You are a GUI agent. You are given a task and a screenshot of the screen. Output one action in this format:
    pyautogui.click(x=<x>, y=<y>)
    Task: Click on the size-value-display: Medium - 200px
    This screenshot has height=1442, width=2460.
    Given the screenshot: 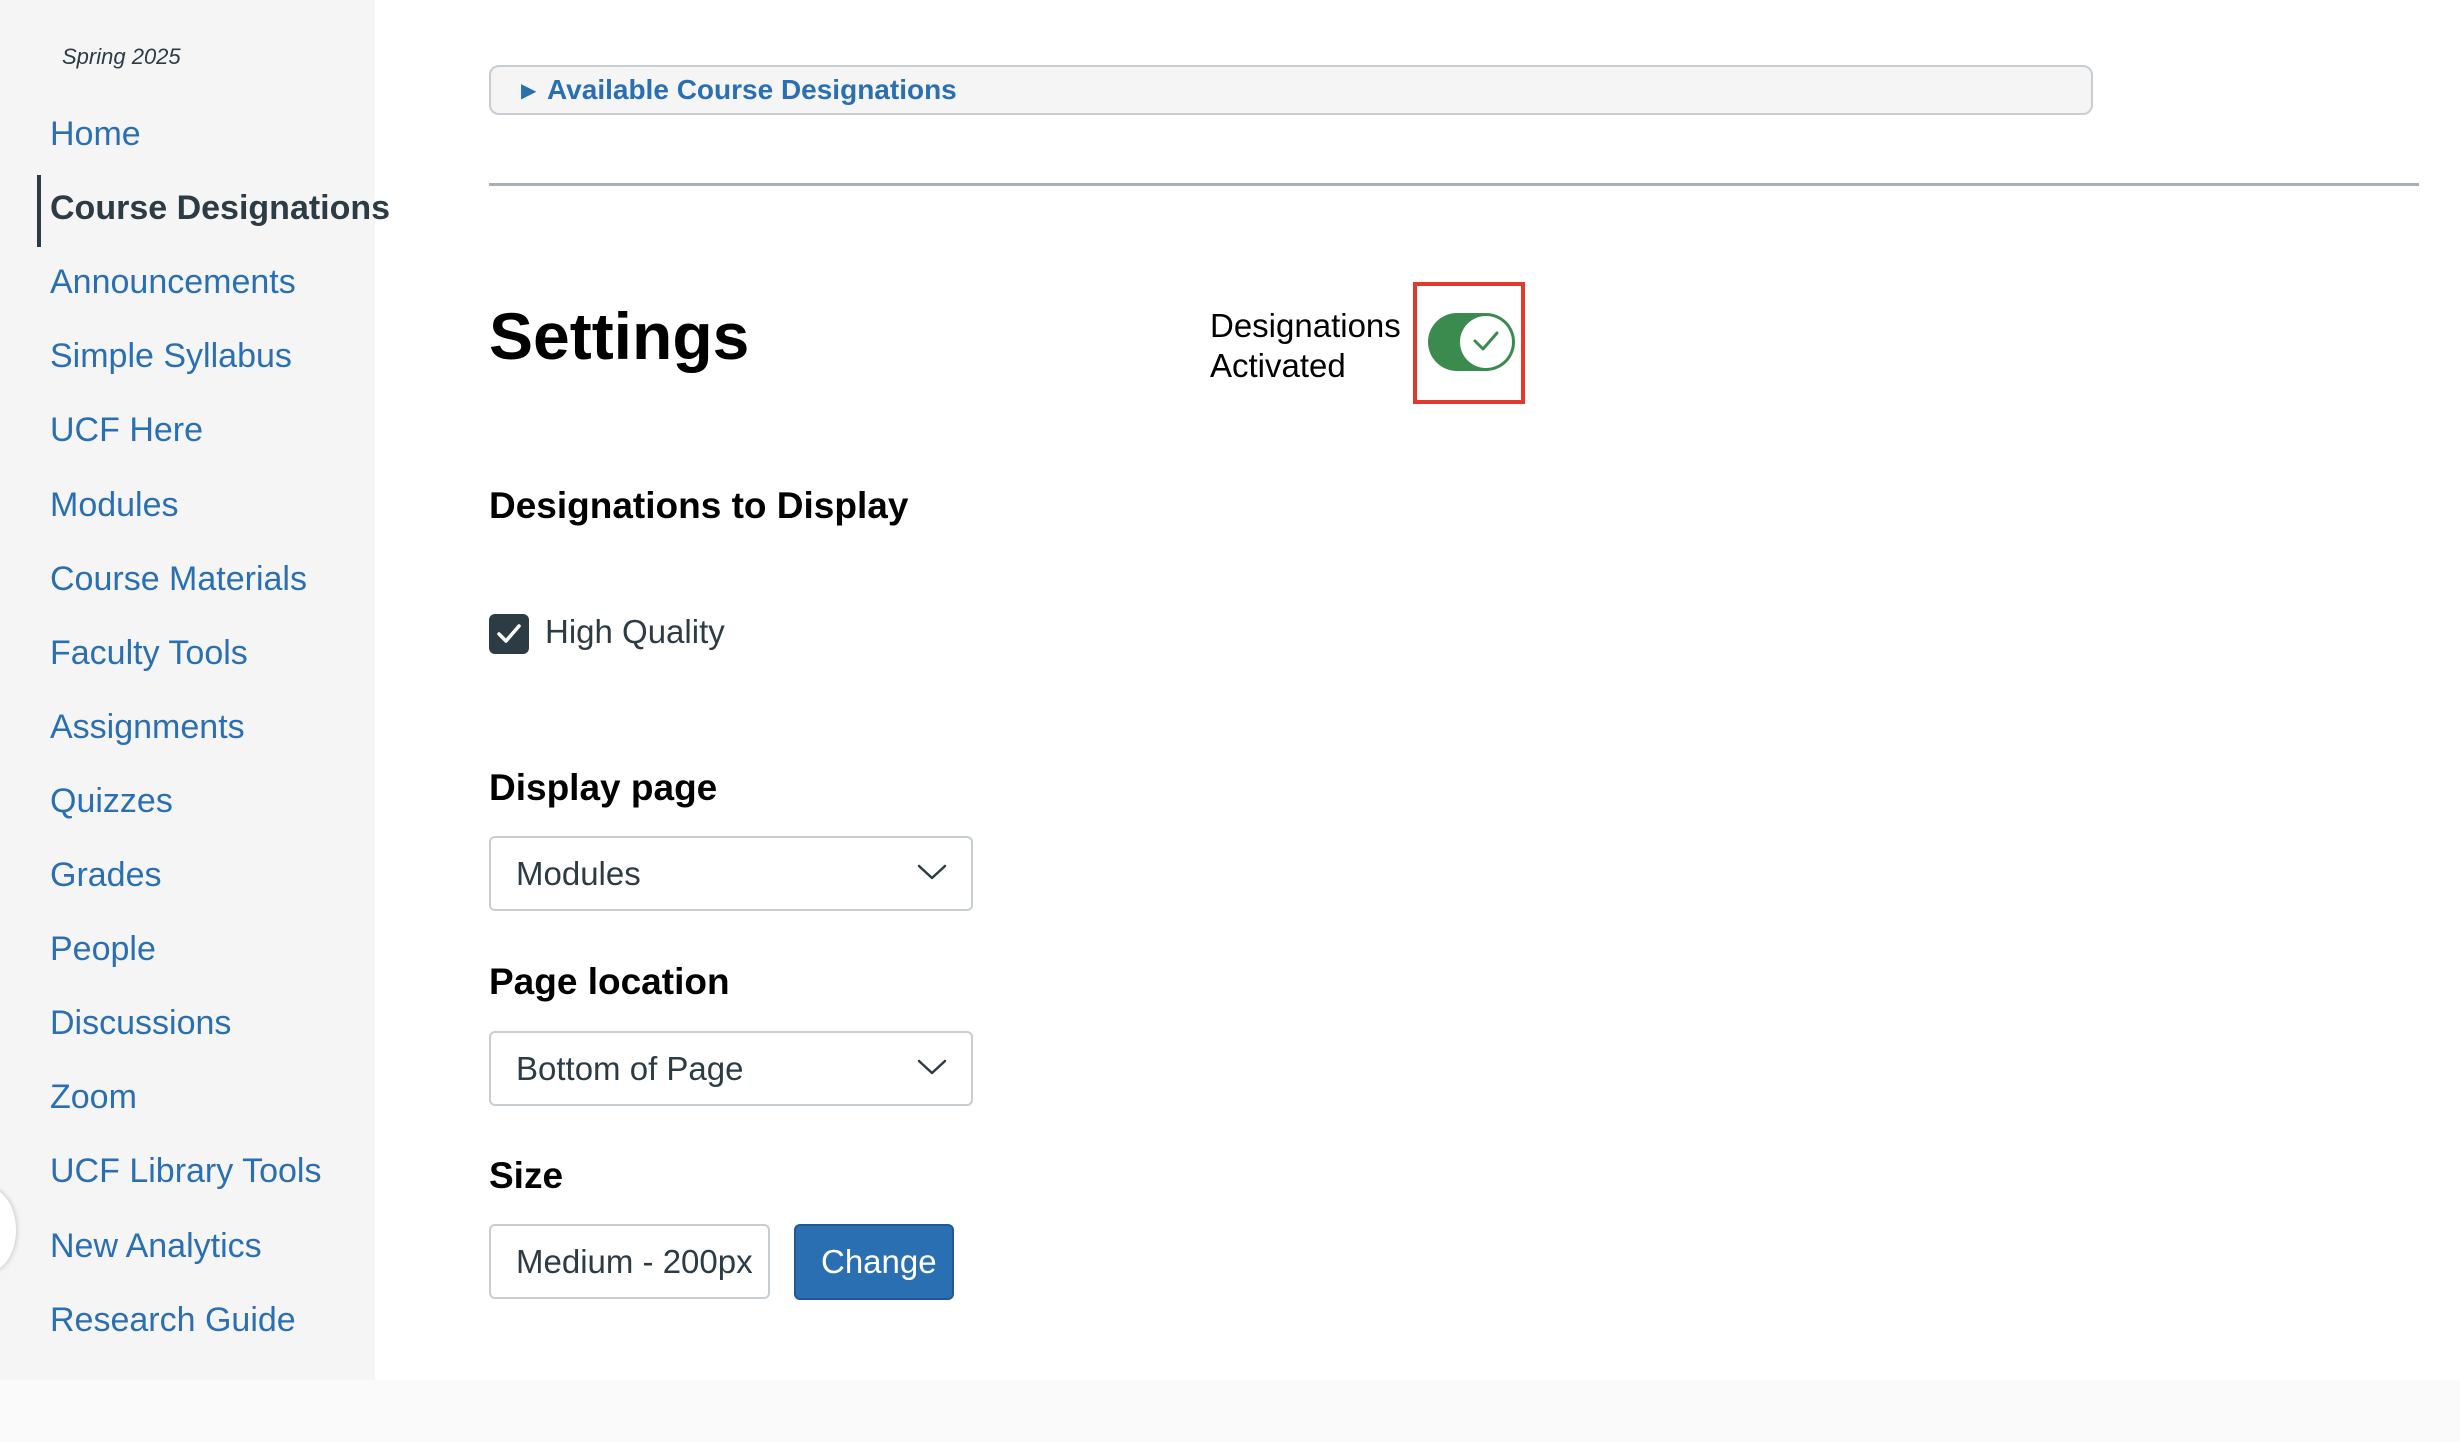 What is the action you would take?
    pyautogui.click(x=629, y=1261)
    